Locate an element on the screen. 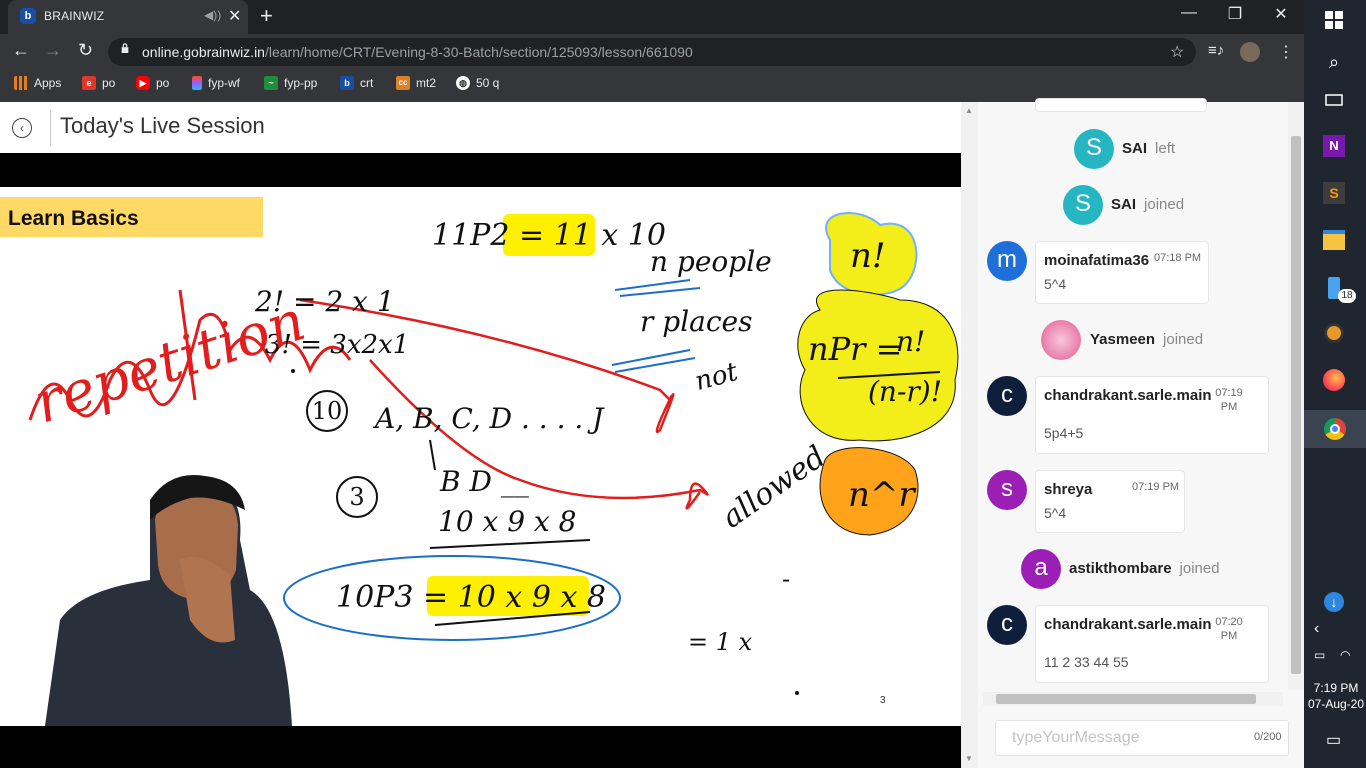 The width and height of the screenshot is (1366, 768). equals-one-text: = 1 x is located at coordinates (720, 642).